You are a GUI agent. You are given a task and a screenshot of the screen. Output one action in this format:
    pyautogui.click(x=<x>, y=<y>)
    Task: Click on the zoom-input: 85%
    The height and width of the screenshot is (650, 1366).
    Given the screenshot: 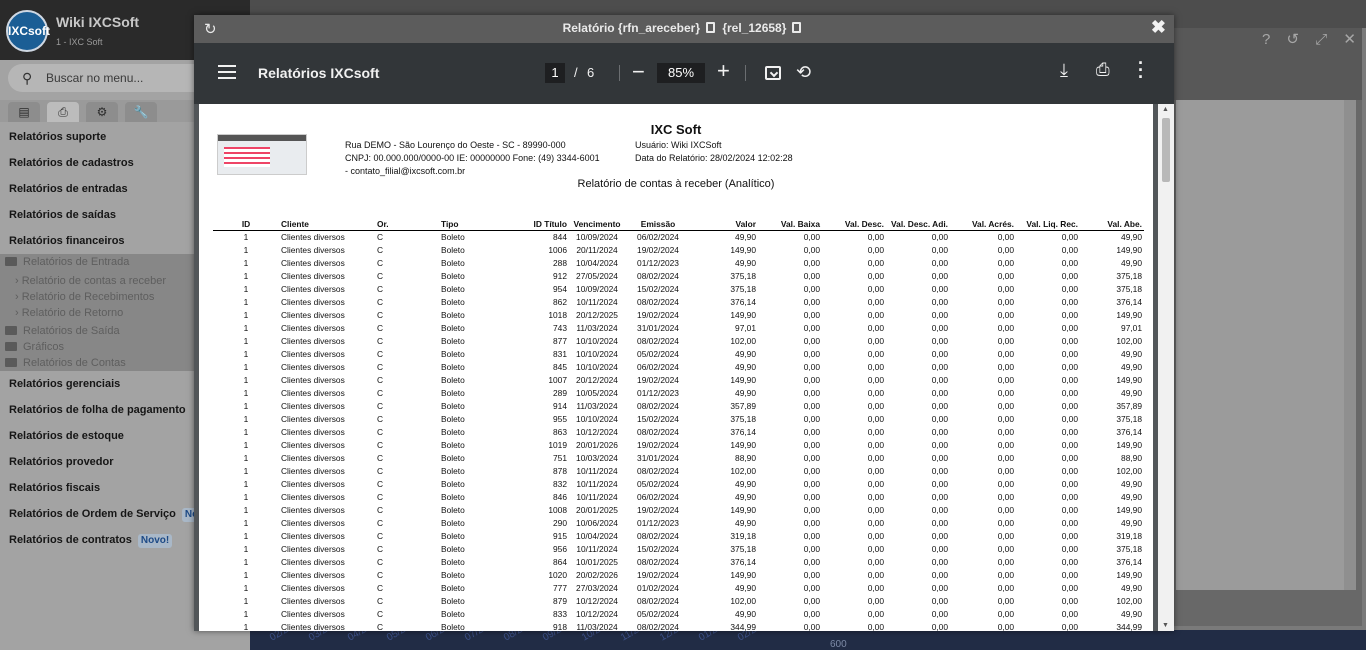 What is the action you would take?
    pyautogui.click(x=681, y=73)
    